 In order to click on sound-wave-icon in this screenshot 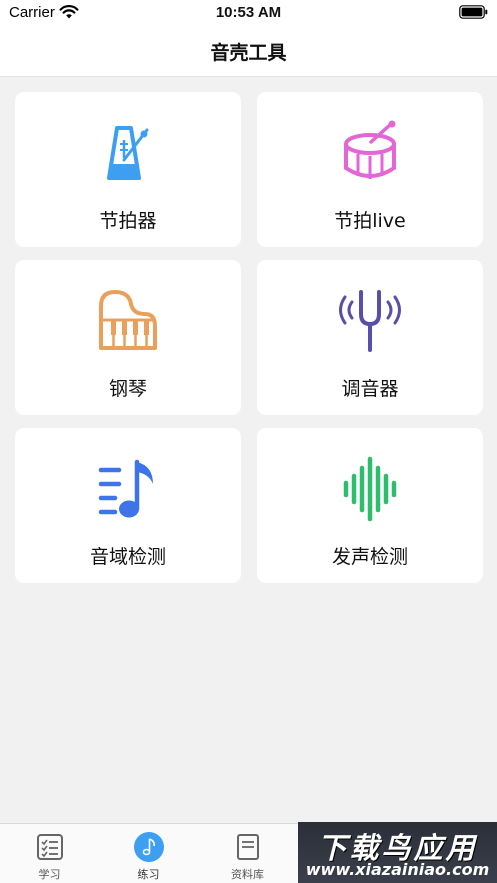, I will do `click(370, 489)`.